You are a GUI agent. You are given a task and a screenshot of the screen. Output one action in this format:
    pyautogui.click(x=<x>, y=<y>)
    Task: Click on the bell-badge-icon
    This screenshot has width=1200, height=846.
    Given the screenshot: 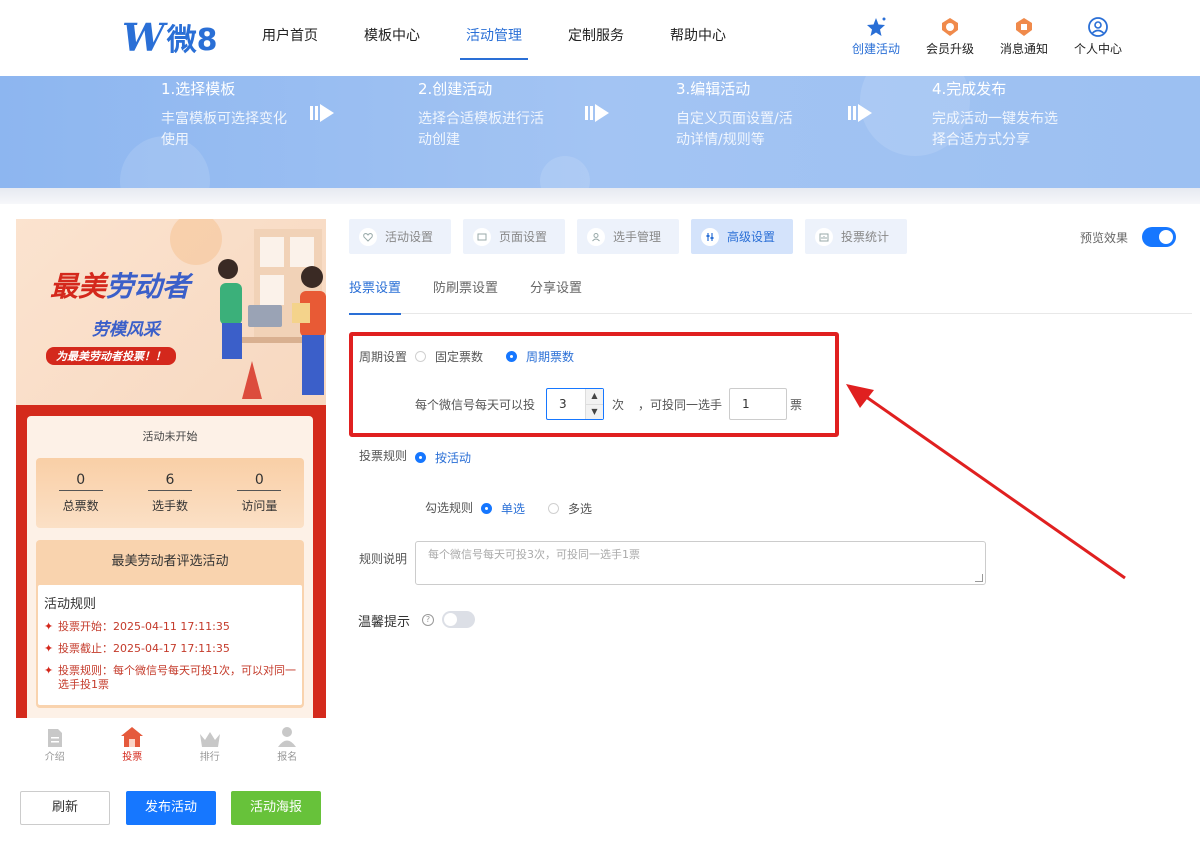 What is the action you would take?
    pyautogui.click(x=1024, y=27)
    